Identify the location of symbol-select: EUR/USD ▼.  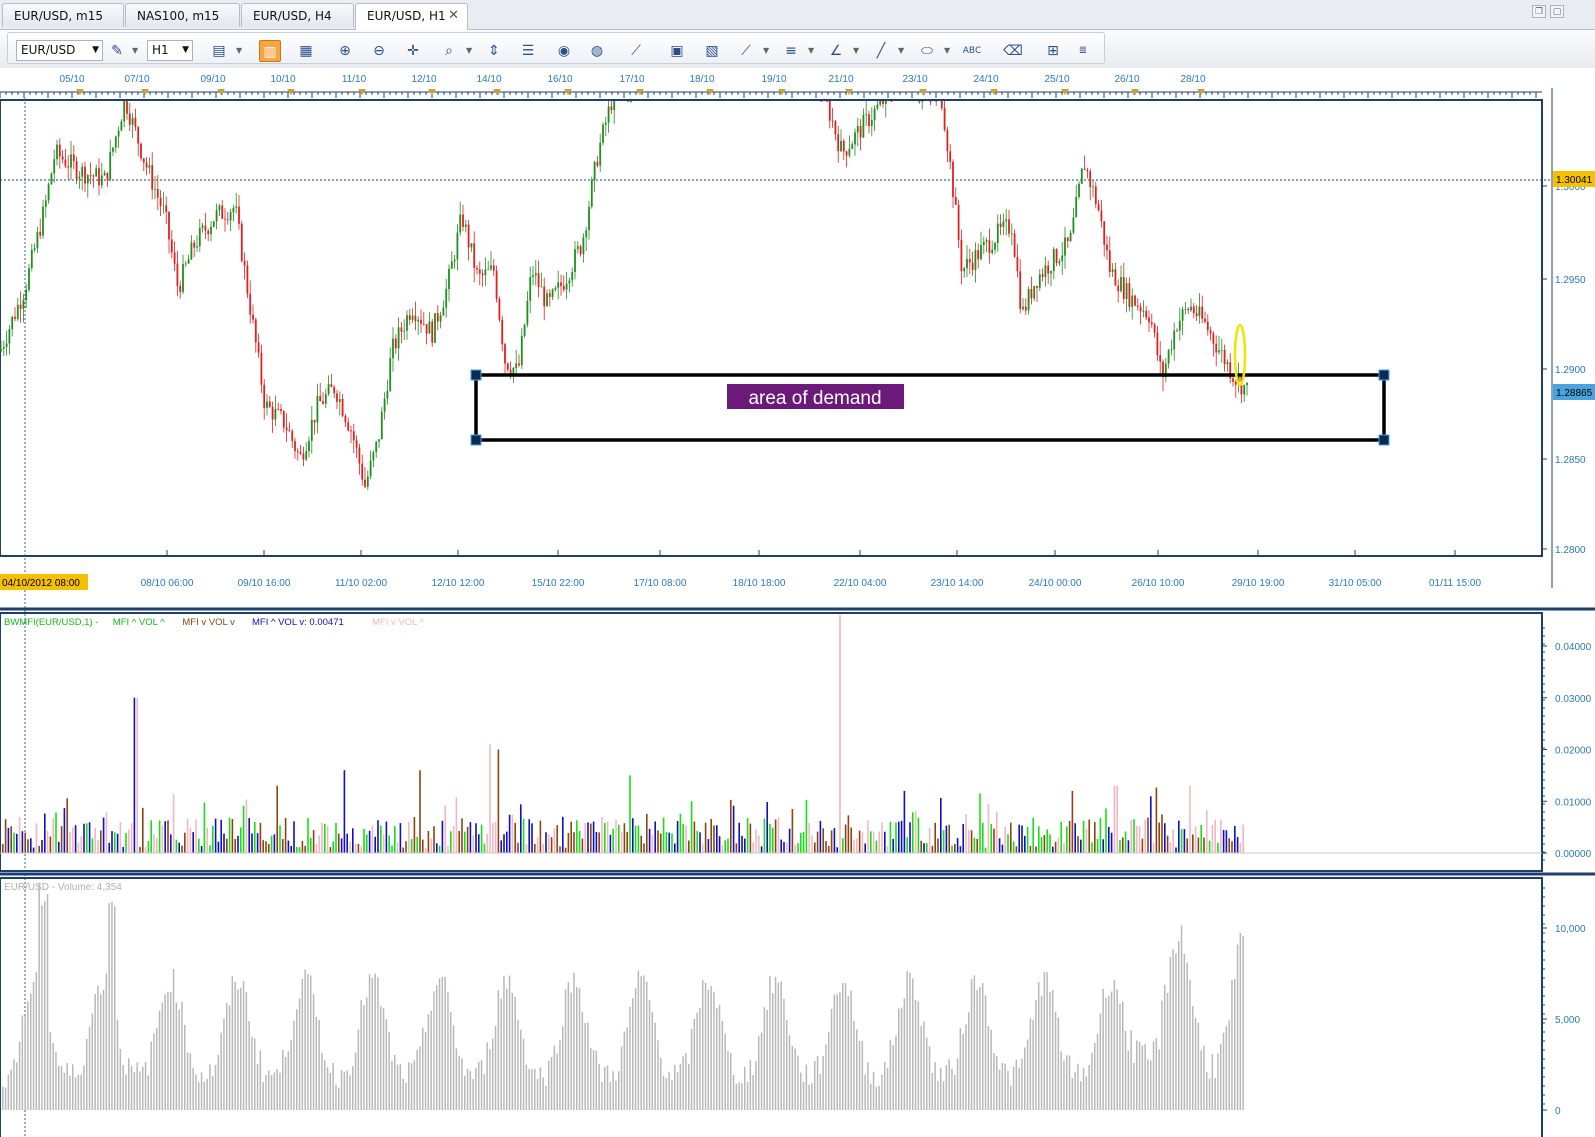
(59, 50).